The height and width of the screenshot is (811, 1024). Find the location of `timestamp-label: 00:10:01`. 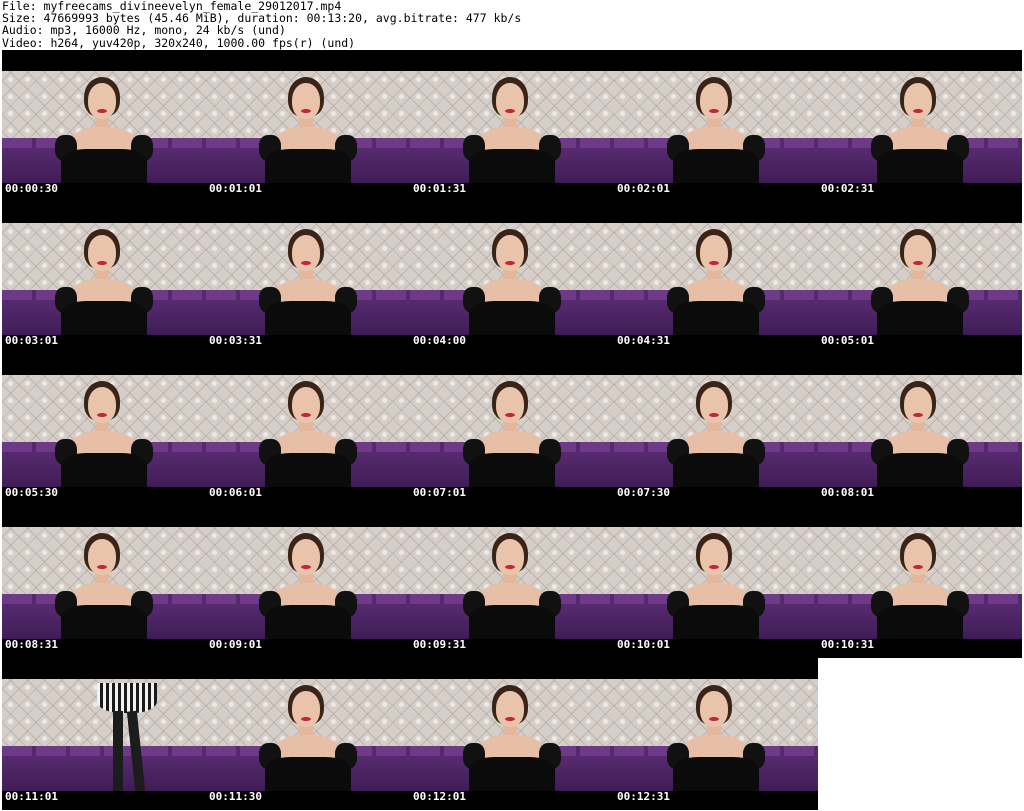

timestamp-label: 00:10:01 is located at coordinates (643, 644).